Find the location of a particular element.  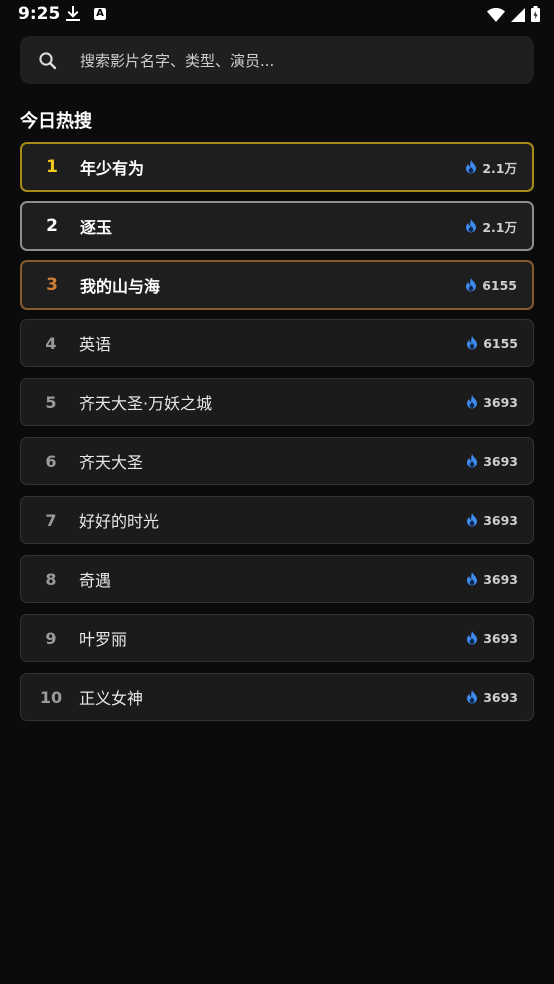

download-icon is located at coordinates (73, 16).